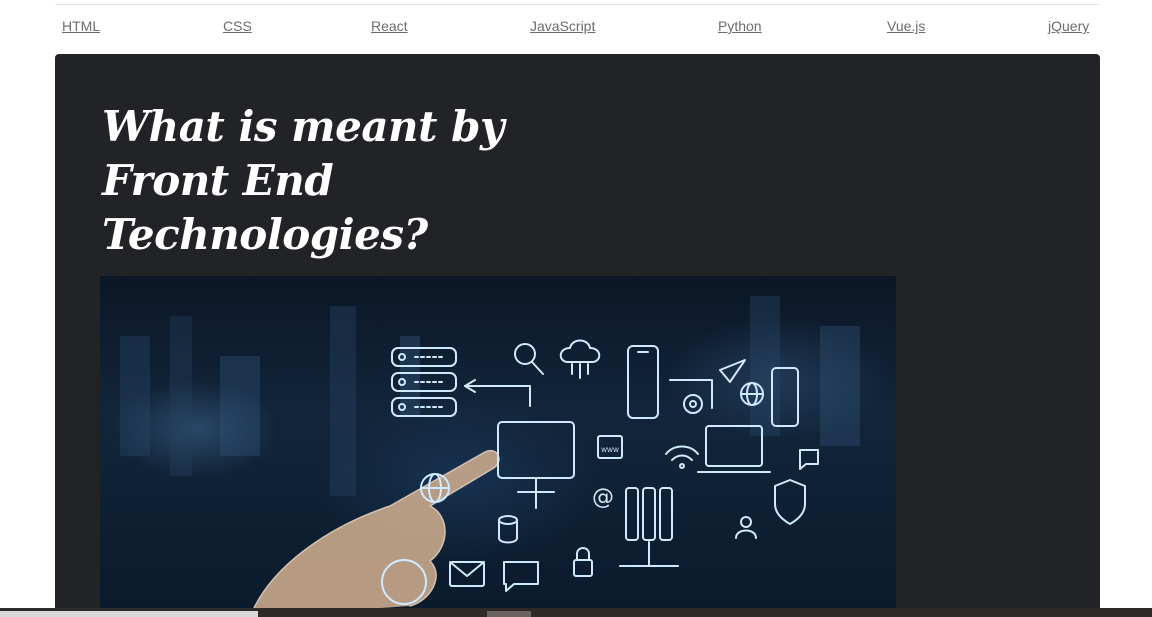 The image size is (1152, 617). I want to click on chat-icon, so click(809, 459).